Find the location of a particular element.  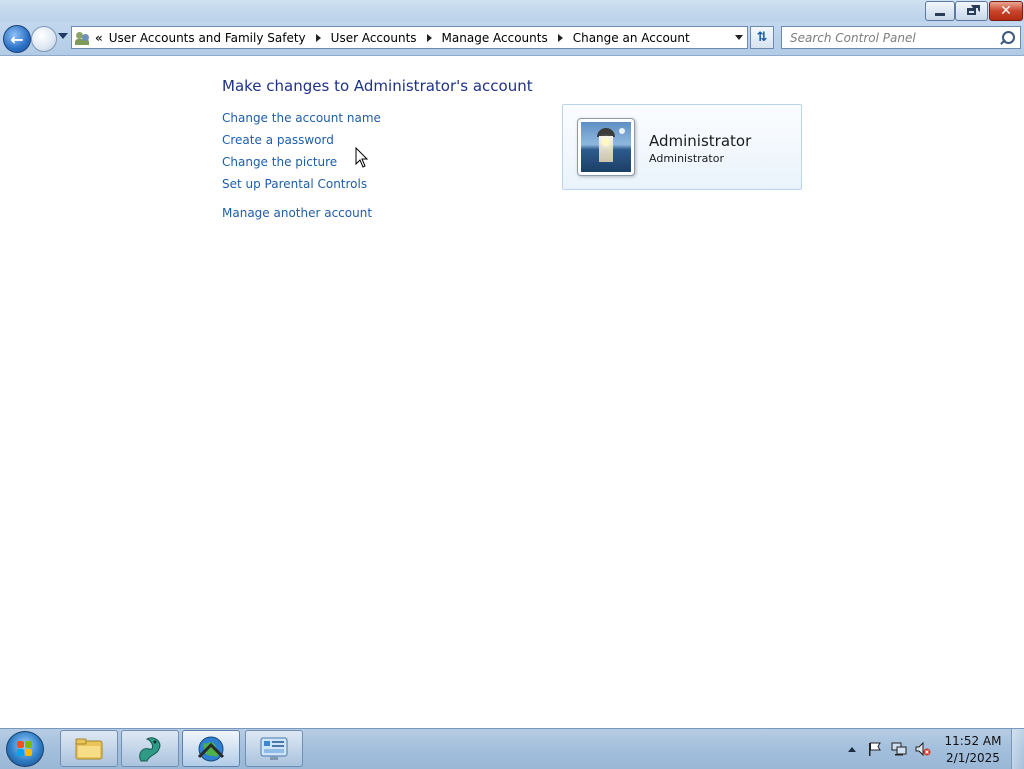

taskbar-dragon-app is located at coordinates (150, 748).